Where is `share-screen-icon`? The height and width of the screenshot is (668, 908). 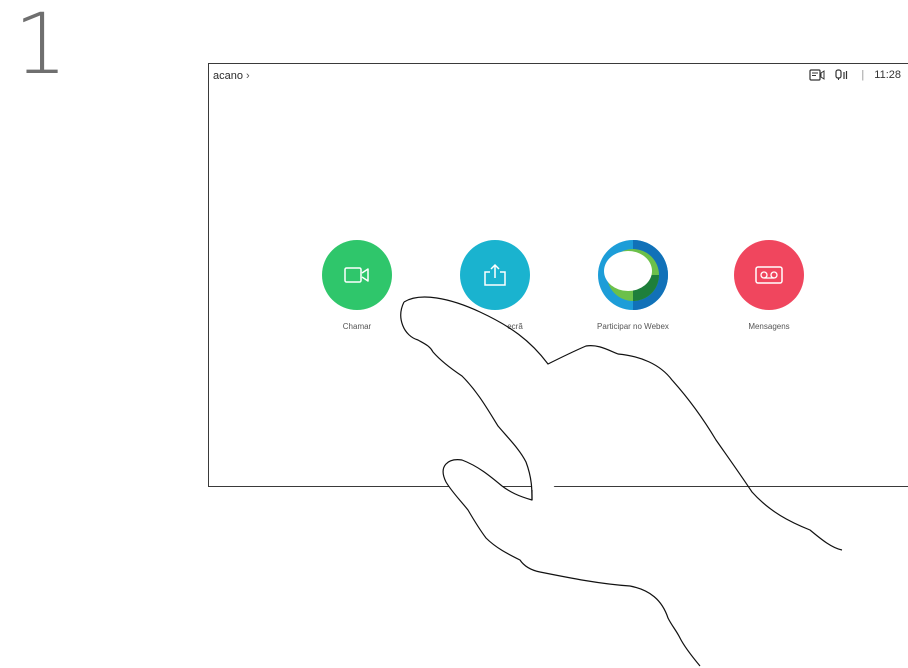 share-screen-icon is located at coordinates (495, 274).